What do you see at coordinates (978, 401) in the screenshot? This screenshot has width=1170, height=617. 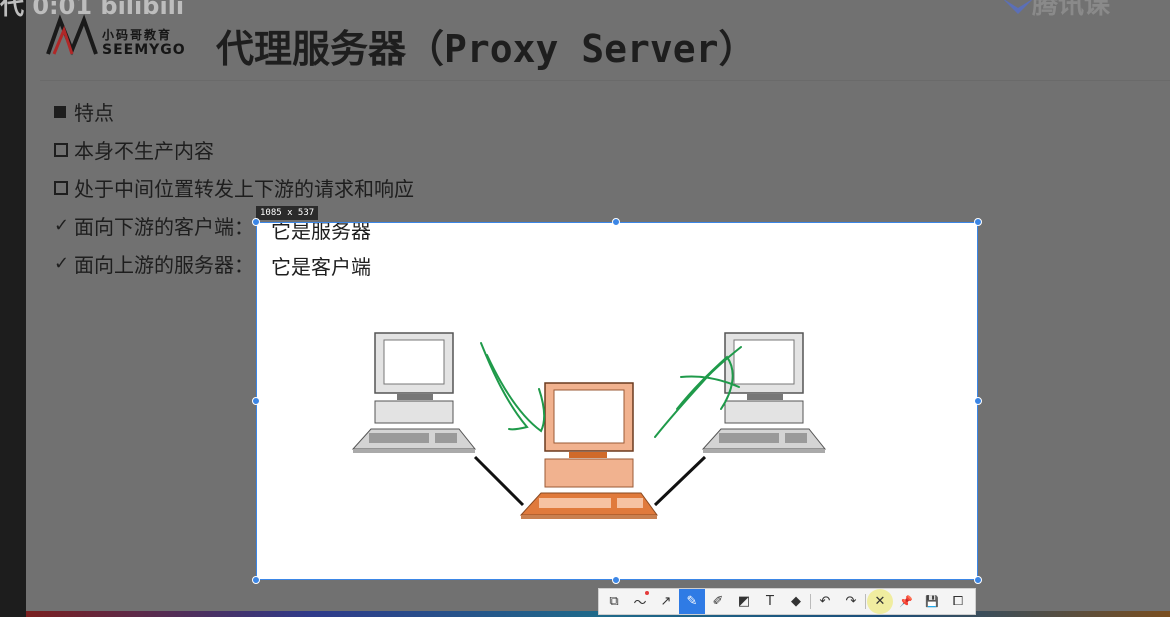 I see `resize-handle-right` at bounding box center [978, 401].